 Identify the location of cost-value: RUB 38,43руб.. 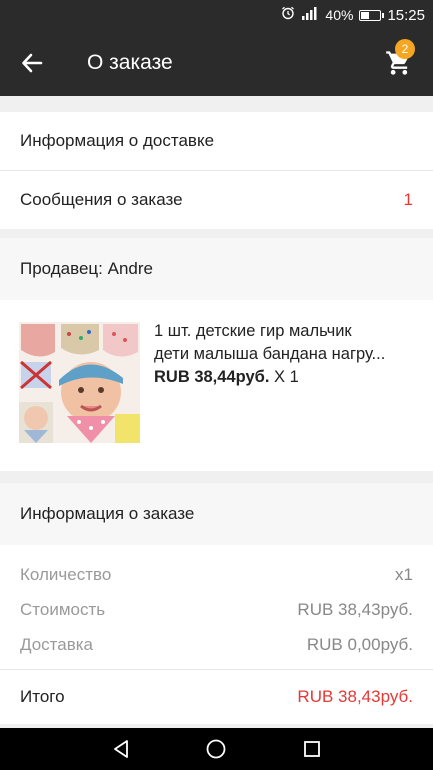
(355, 609).